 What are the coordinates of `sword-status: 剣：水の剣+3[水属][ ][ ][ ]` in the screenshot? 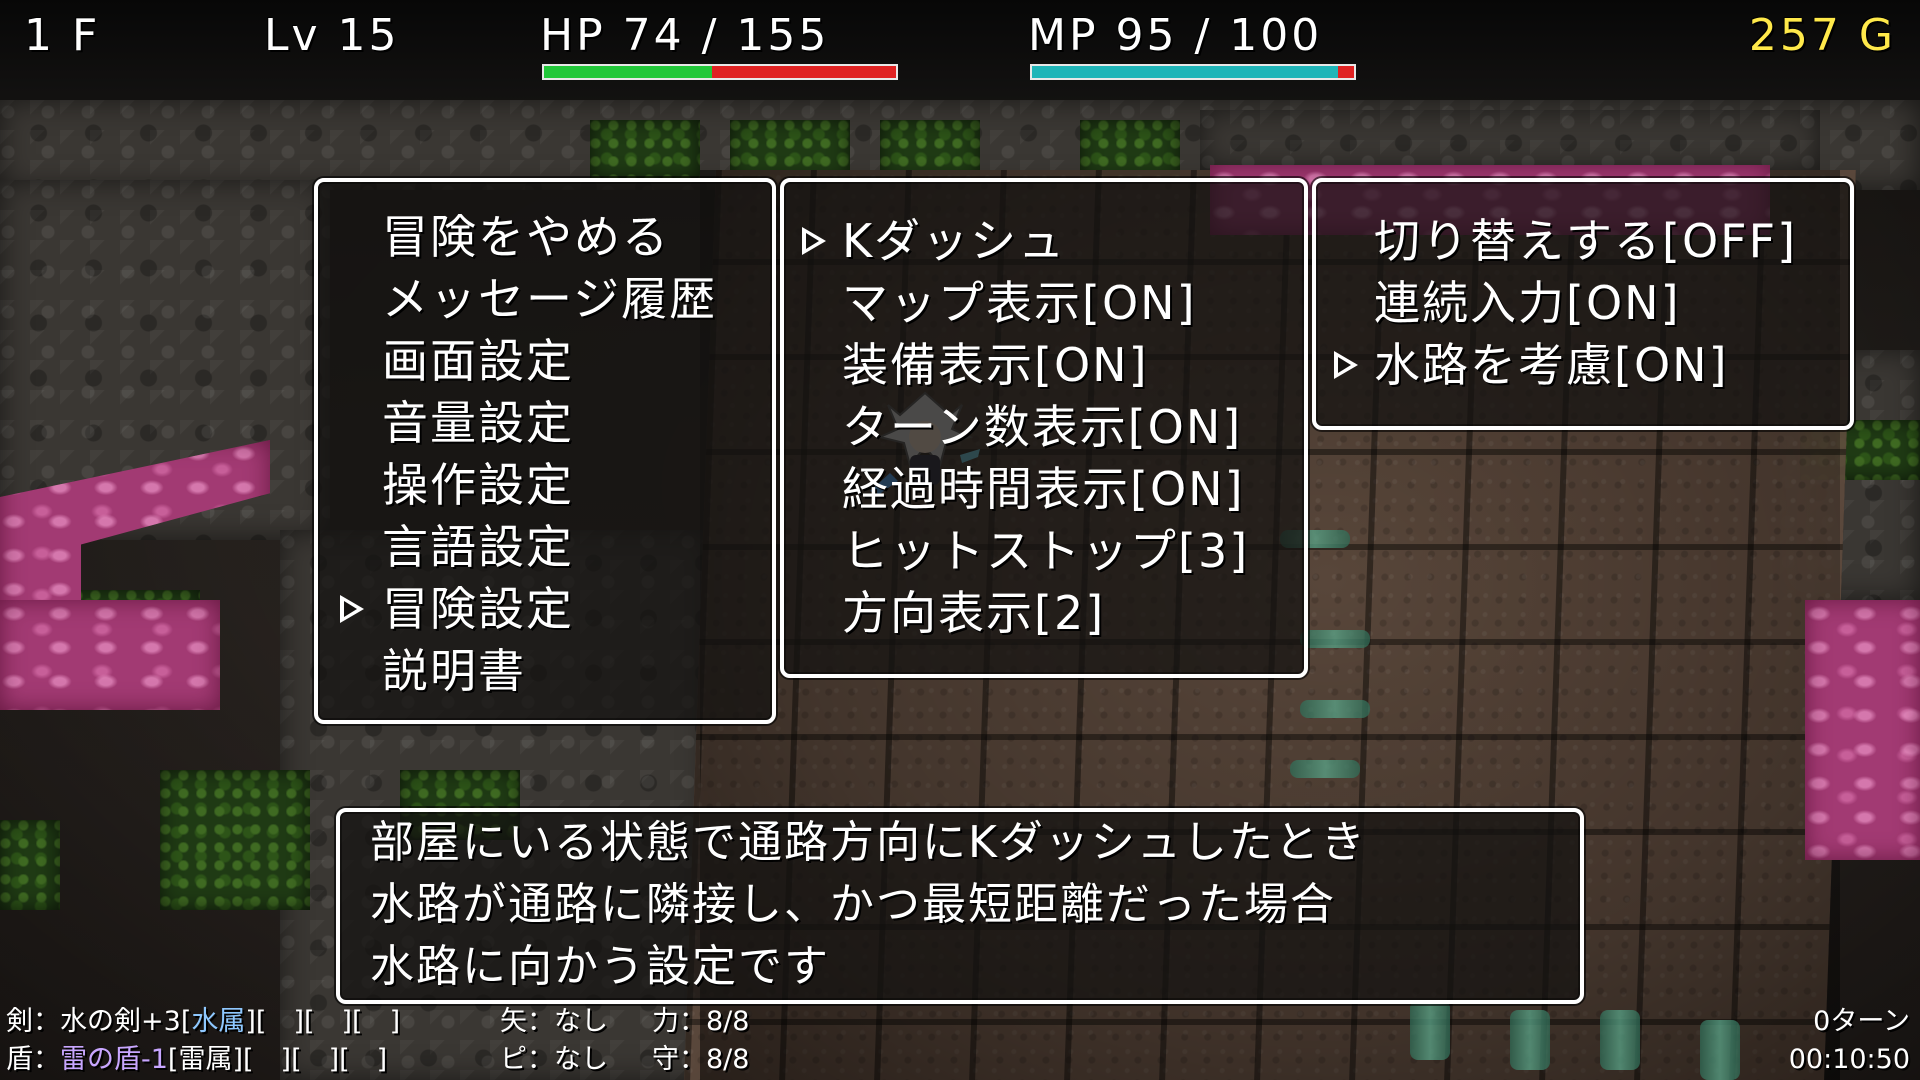 It's located at (203, 1022).